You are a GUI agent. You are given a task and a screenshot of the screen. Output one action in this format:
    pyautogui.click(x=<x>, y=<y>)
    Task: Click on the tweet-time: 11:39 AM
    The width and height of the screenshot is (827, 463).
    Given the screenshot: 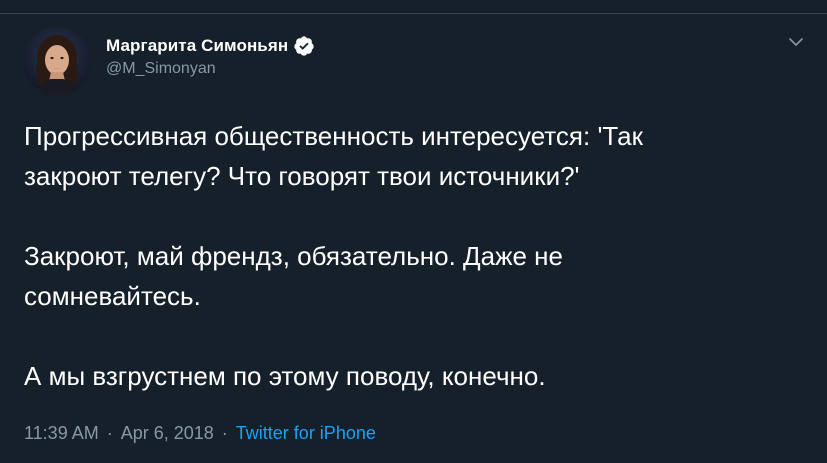 What is the action you would take?
    pyautogui.click(x=61, y=433)
    